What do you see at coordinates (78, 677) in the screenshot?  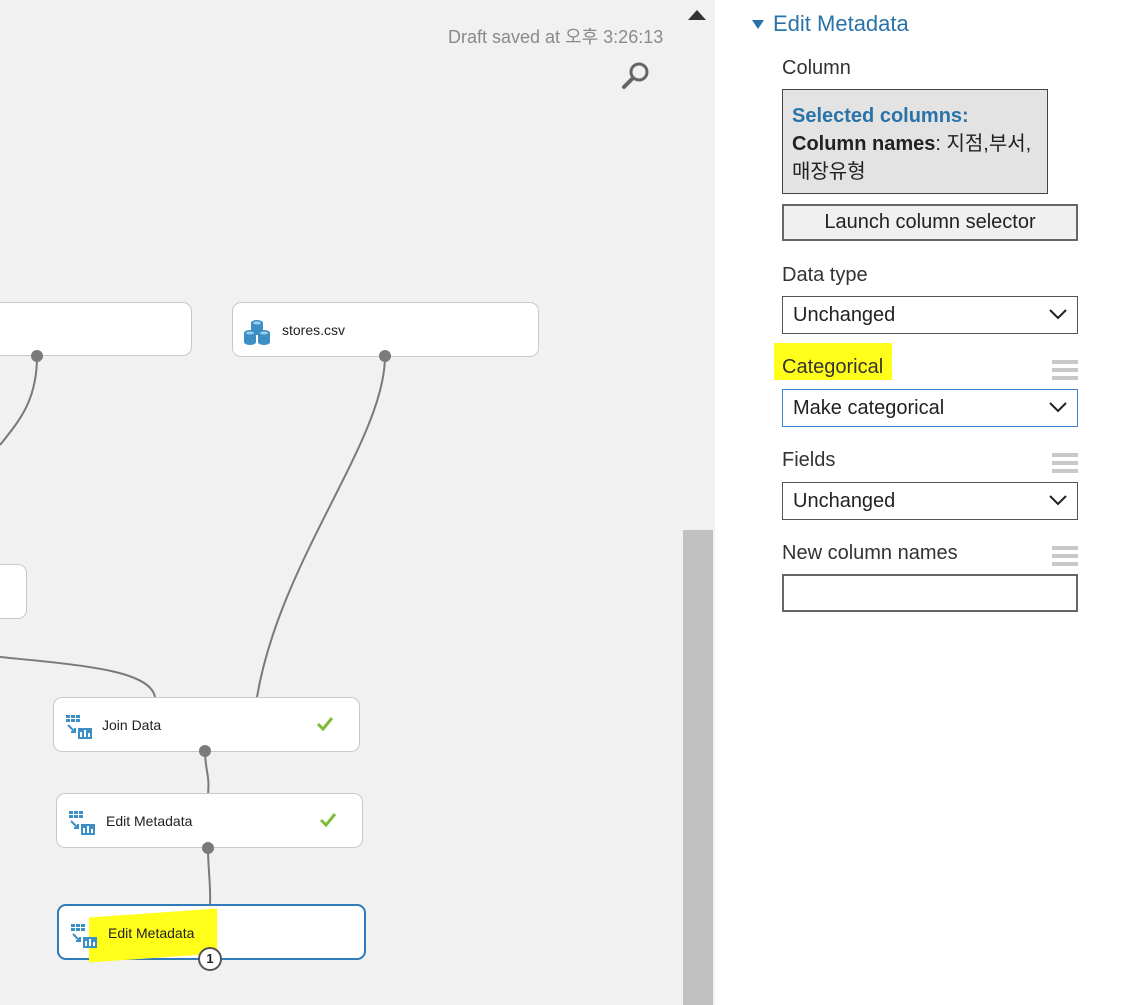 I see `wire-left-to-join` at bounding box center [78, 677].